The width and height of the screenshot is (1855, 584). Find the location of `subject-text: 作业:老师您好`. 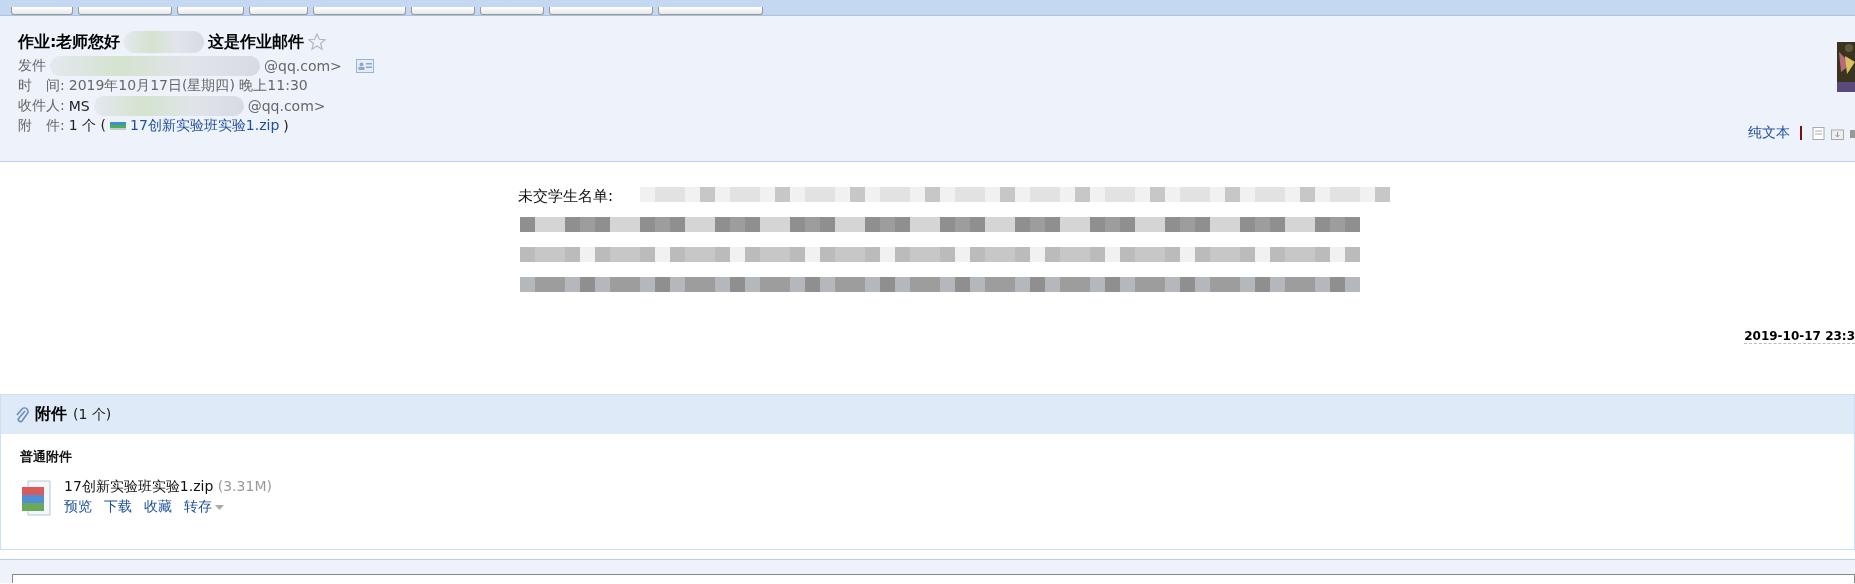

subject-text: 作业:老师您好 is located at coordinates (69, 42).